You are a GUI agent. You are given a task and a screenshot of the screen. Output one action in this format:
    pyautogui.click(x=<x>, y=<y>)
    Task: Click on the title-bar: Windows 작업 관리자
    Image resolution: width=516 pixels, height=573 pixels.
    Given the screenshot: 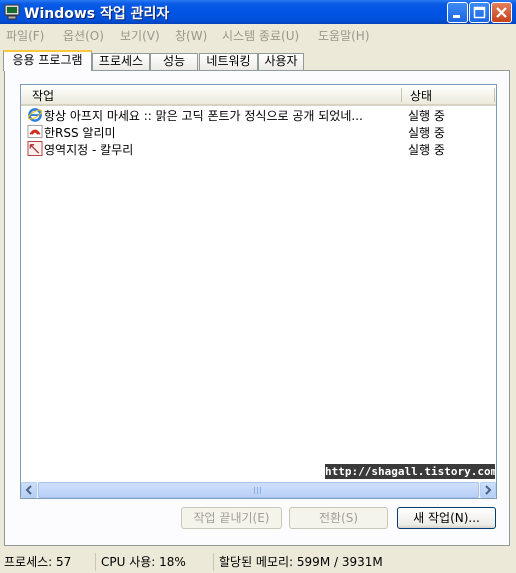 What is the action you would take?
    pyautogui.click(x=258, y=12)
    